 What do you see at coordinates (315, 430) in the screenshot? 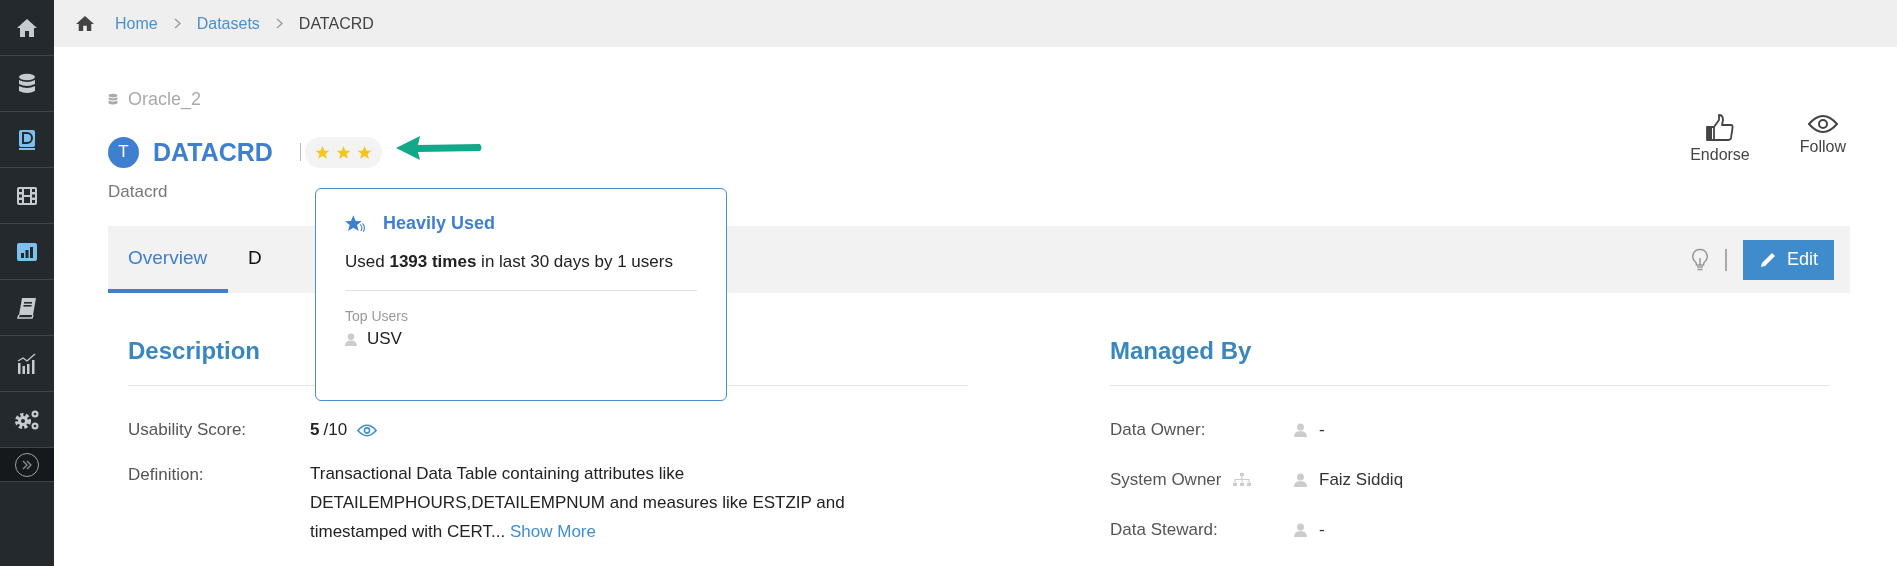
I see `usability-score: 5` at bounding box center [315, 430].